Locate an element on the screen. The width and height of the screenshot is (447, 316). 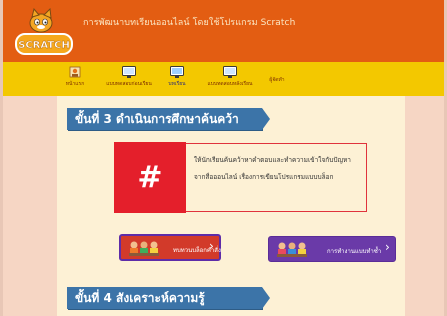
nav-pretest: แบบทดสอบก่อนเรียน is located at coordinates (129, 79).